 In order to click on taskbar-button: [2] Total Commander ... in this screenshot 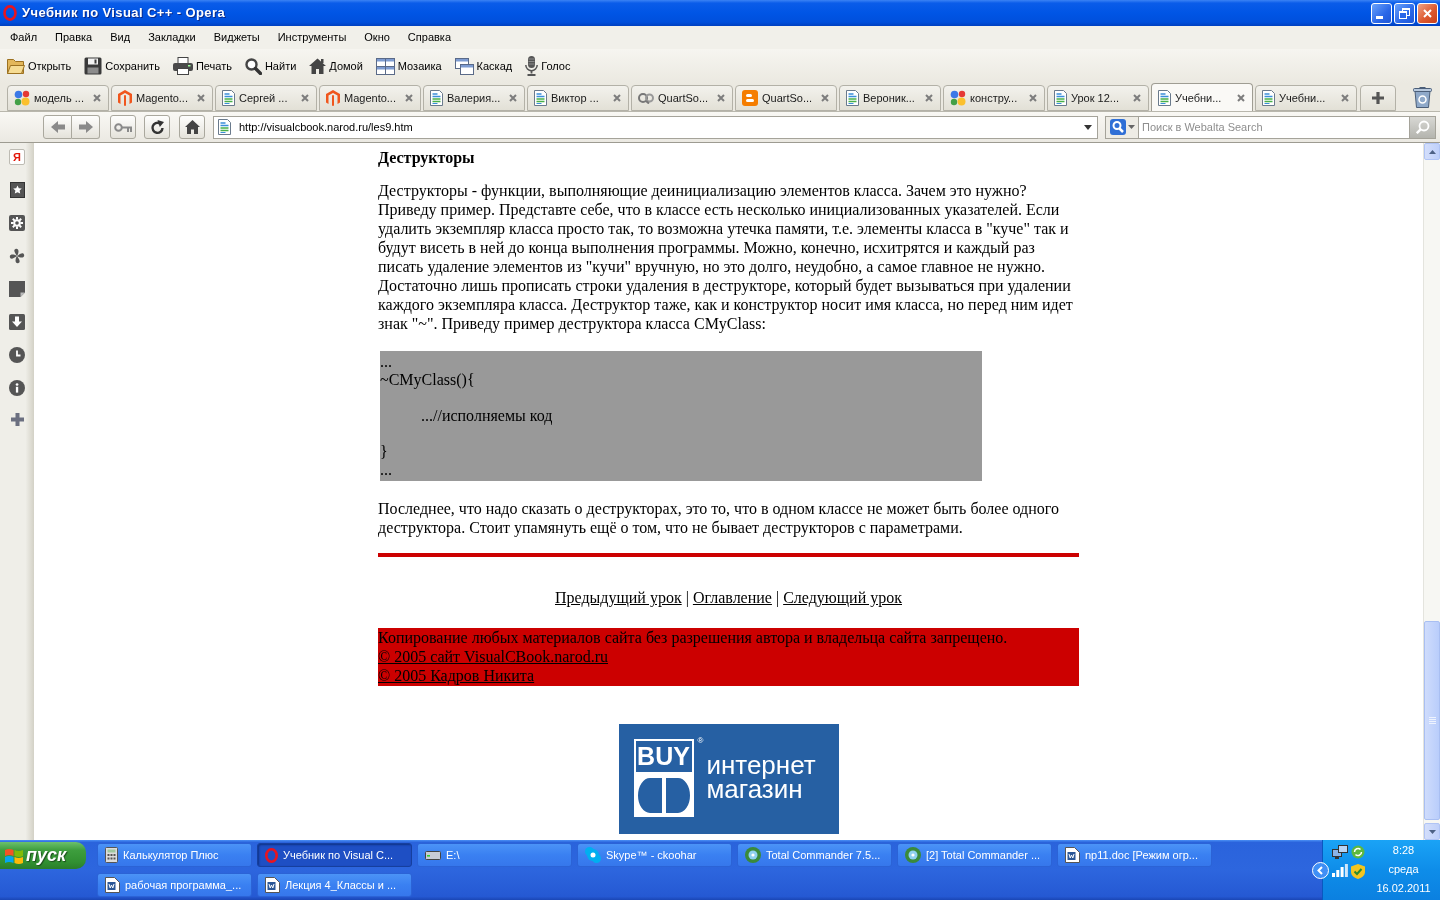, I will do `click(974, 855)`.